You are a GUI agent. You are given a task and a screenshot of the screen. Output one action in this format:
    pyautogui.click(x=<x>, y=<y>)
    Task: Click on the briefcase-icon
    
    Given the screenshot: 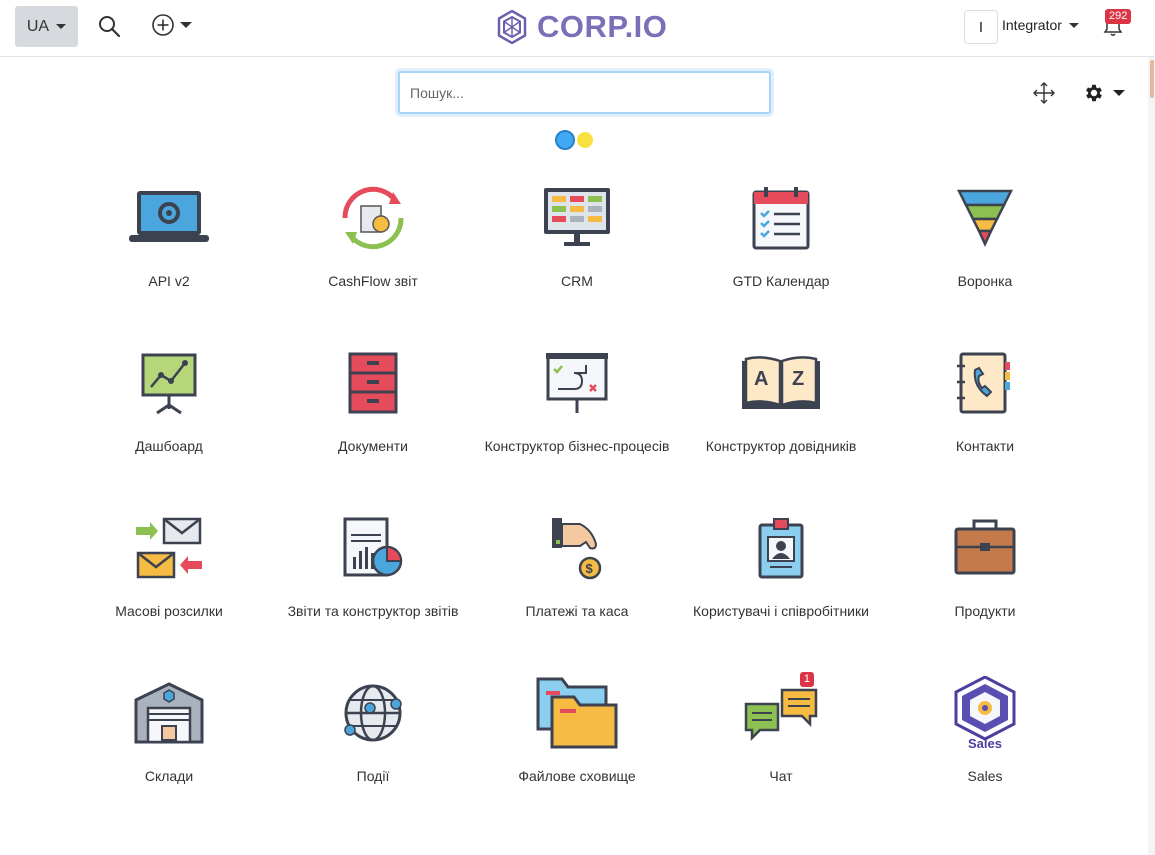 What is the action you would take?
    pyautogui.click(x=985, y=547)
    